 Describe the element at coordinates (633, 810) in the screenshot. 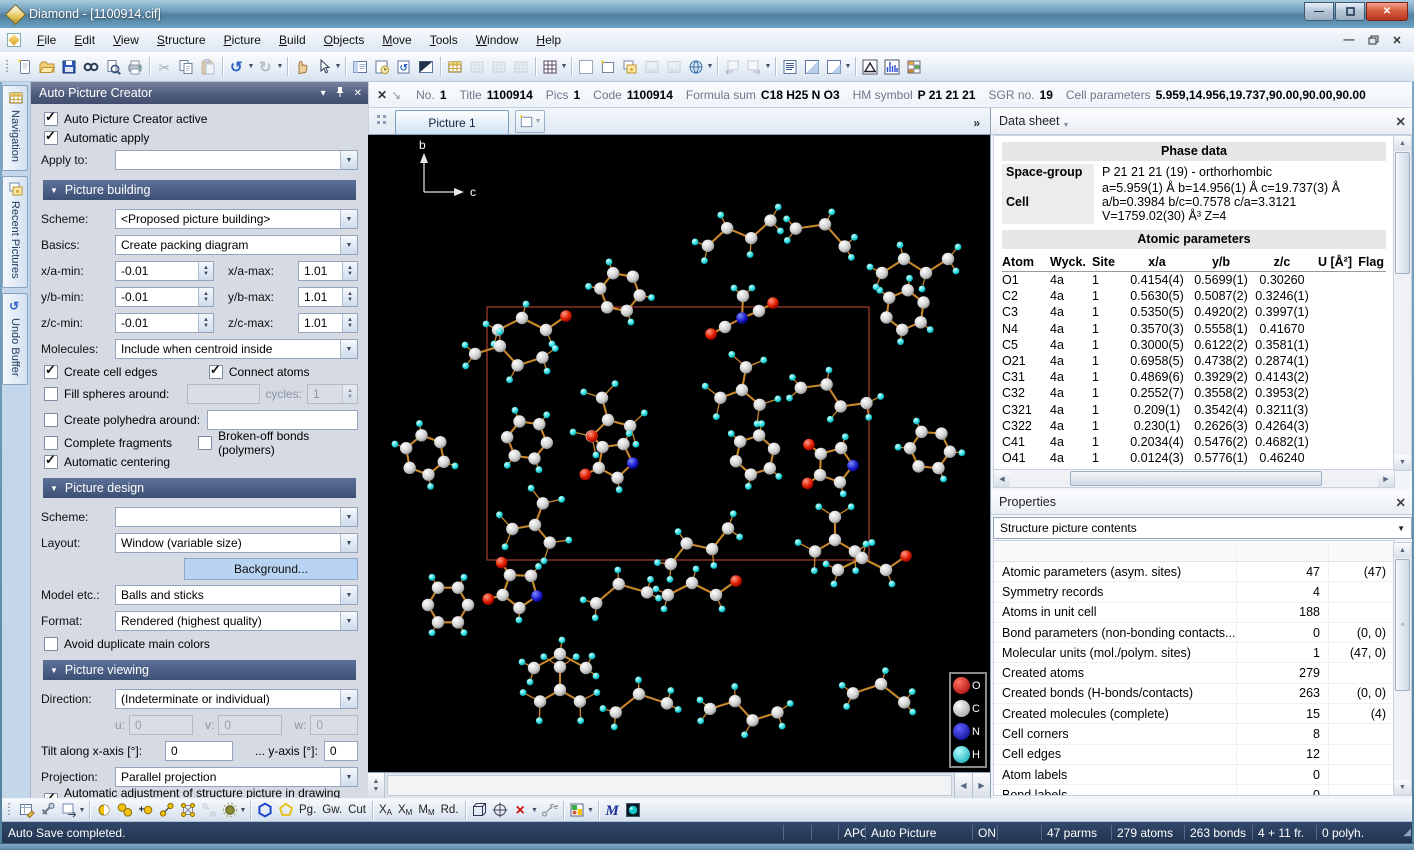

I see `mol-view-icon` at that location.